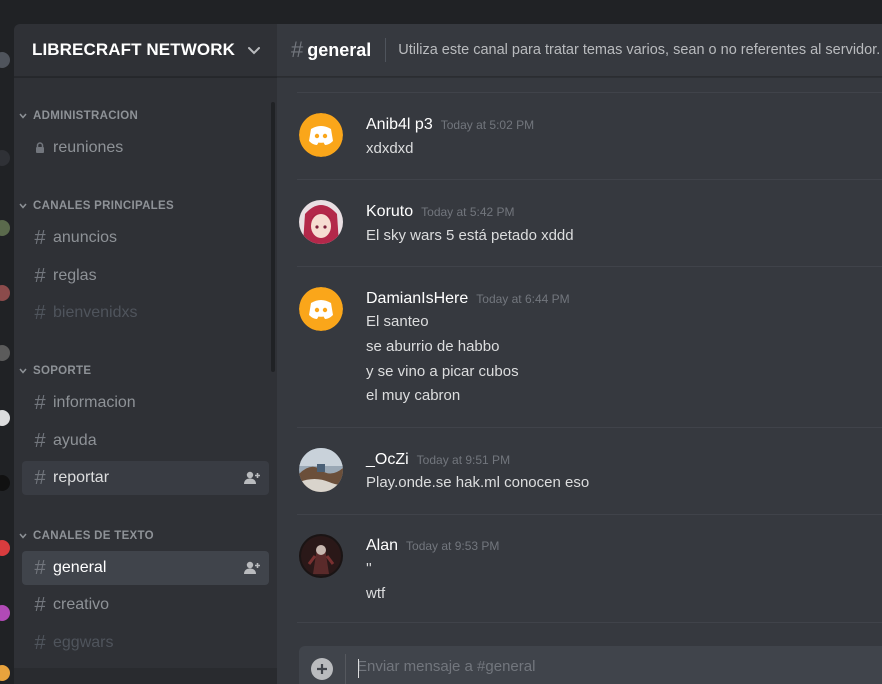 This screenshot has width=882, height=684. Describe the element at coordinates (478, 482) in the screenshot. I see `message-text: Play.onde.se hak.ml conocen eso` at that location.